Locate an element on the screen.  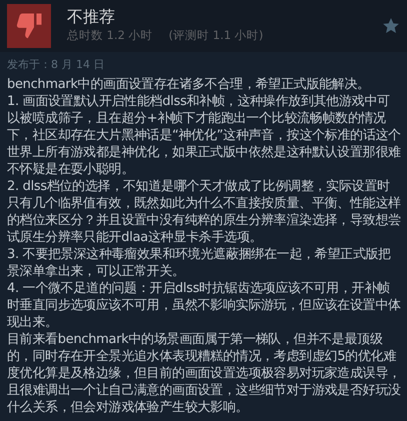
review-playtime: (评测时 1.1 小时) is located at coordinates (216, 35).